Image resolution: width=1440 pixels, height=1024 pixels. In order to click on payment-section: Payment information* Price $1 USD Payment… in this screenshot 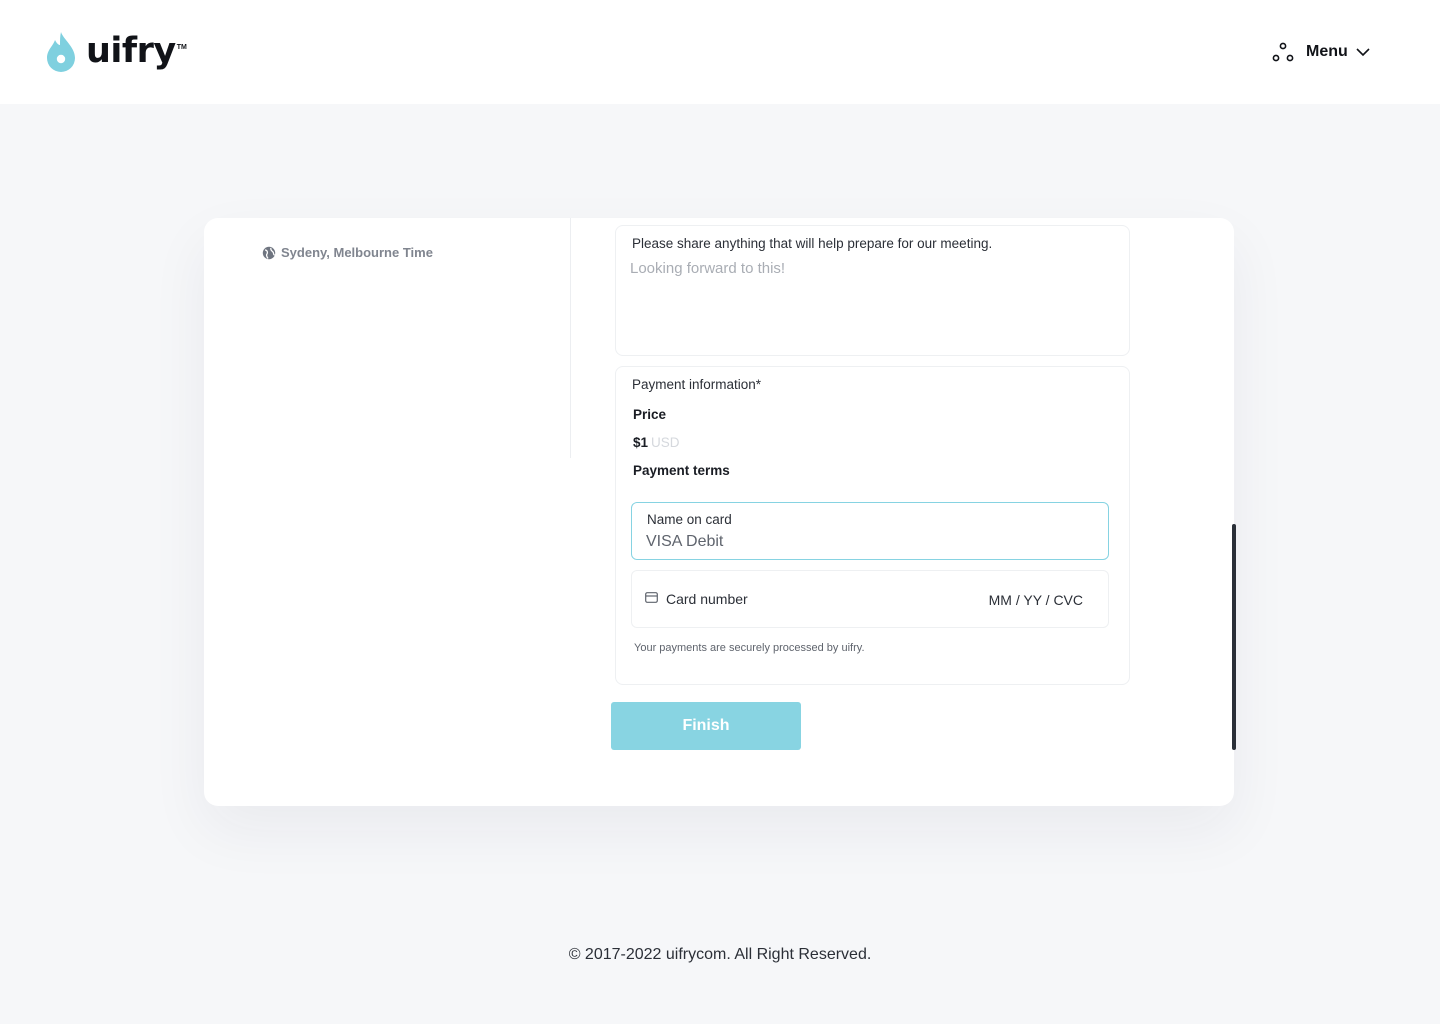, I will do `click(872, 525)`.